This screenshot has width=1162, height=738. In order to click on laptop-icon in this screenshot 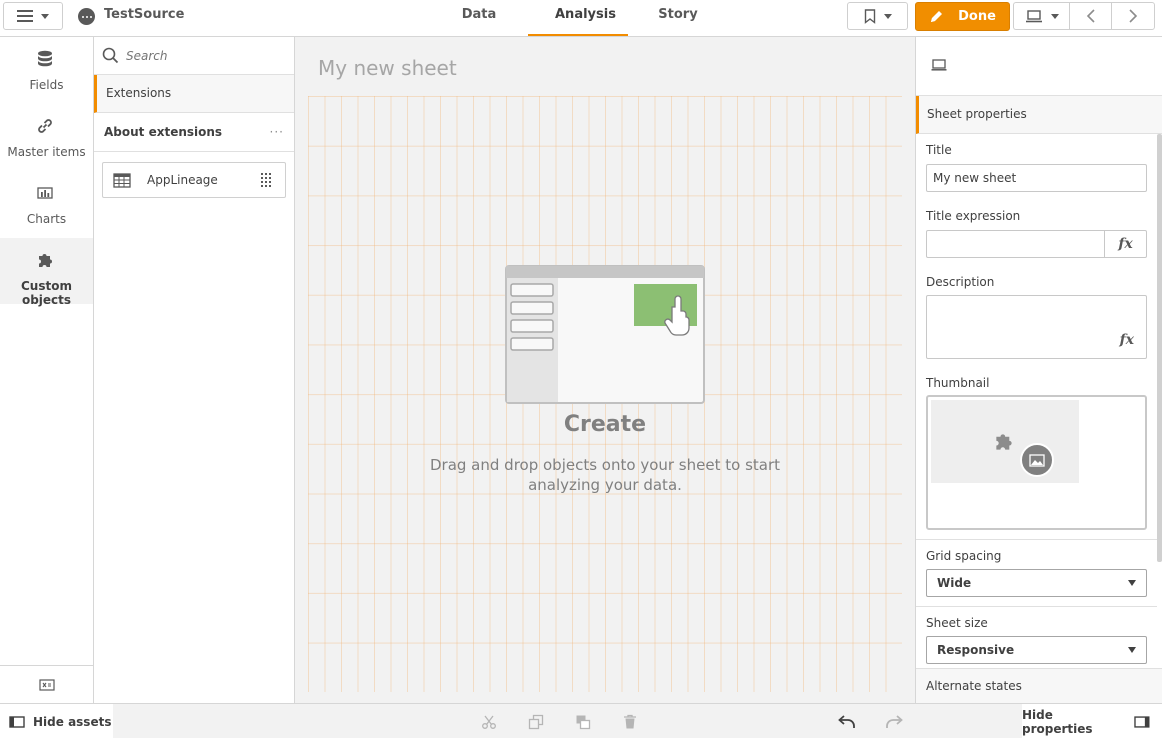, I will do `click(1033, 15)`.